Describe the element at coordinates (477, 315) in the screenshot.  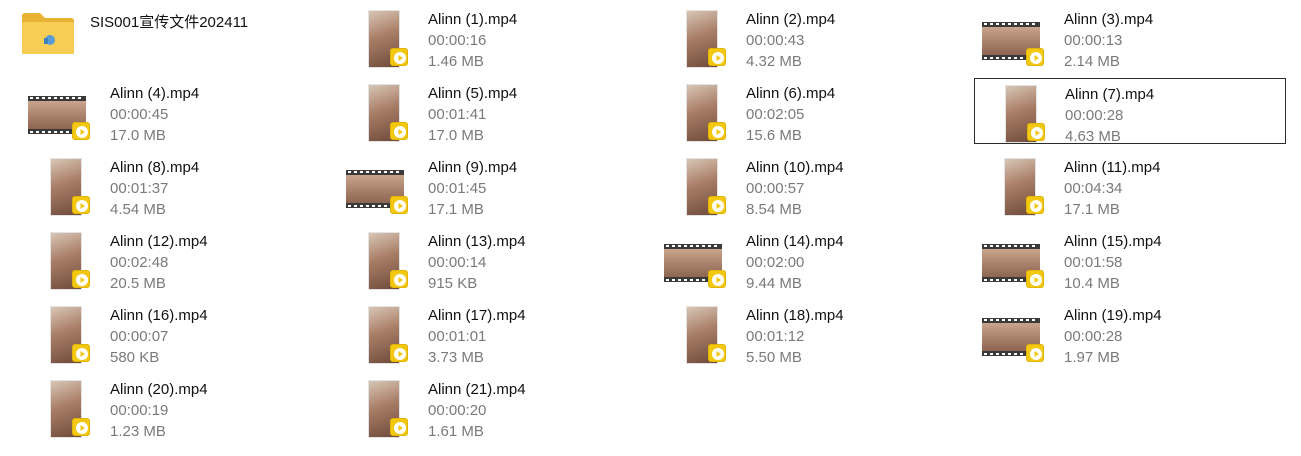
I see `file-name: Alinn (17).mp4` at that location.